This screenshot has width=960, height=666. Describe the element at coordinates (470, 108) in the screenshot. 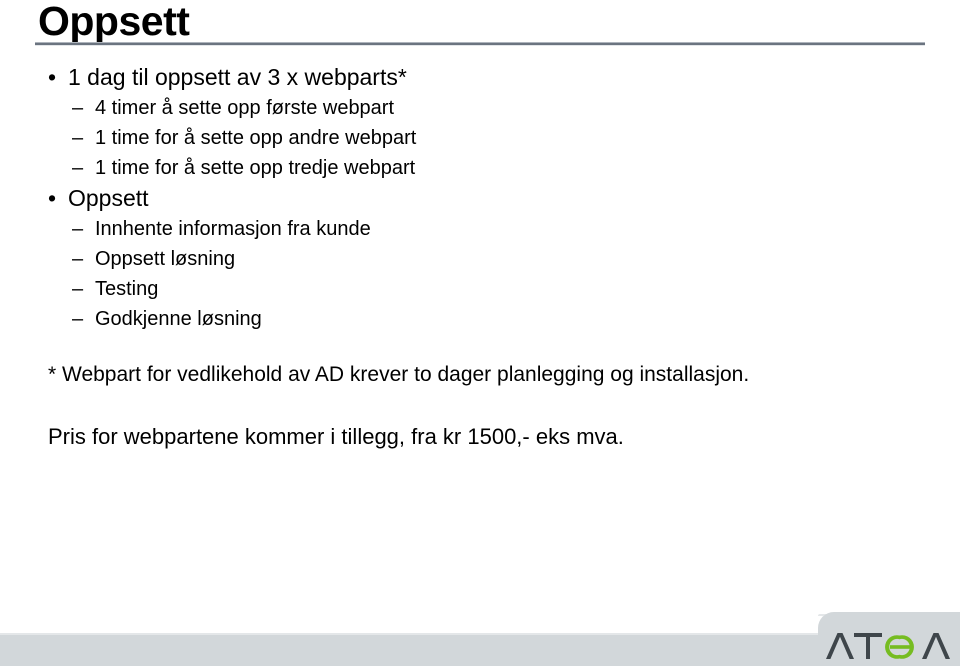

I see `list-item: – 4 timer å sette opp første webpart` at that location.